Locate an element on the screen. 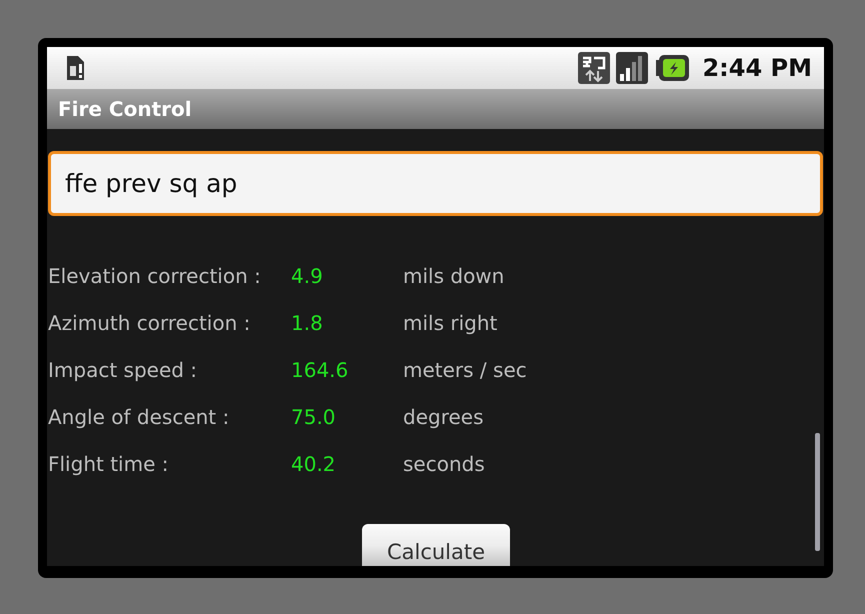 The width and height of the screenshot is (865, 614). battery-charging-icon is located at coordinates (672, 68).